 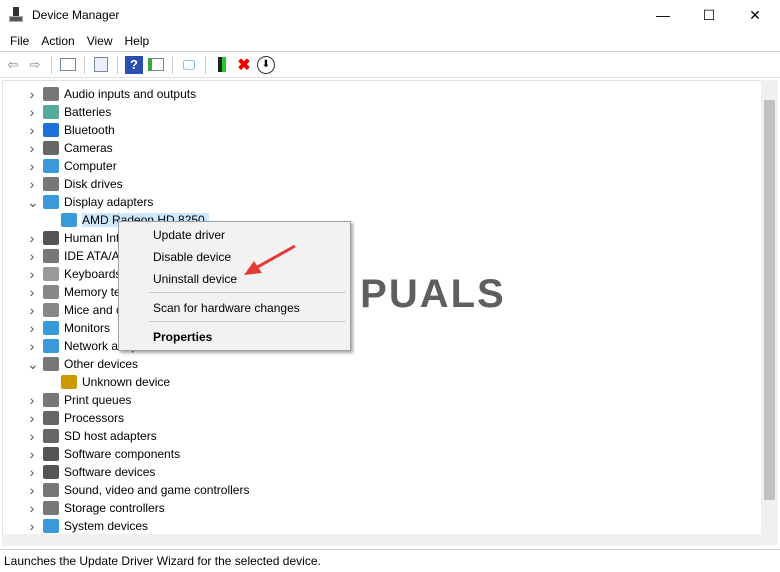 What do you see at coordinates (100, 41) in the screenshot?
I see `menu-view: View` at bounding box center [100, 41].